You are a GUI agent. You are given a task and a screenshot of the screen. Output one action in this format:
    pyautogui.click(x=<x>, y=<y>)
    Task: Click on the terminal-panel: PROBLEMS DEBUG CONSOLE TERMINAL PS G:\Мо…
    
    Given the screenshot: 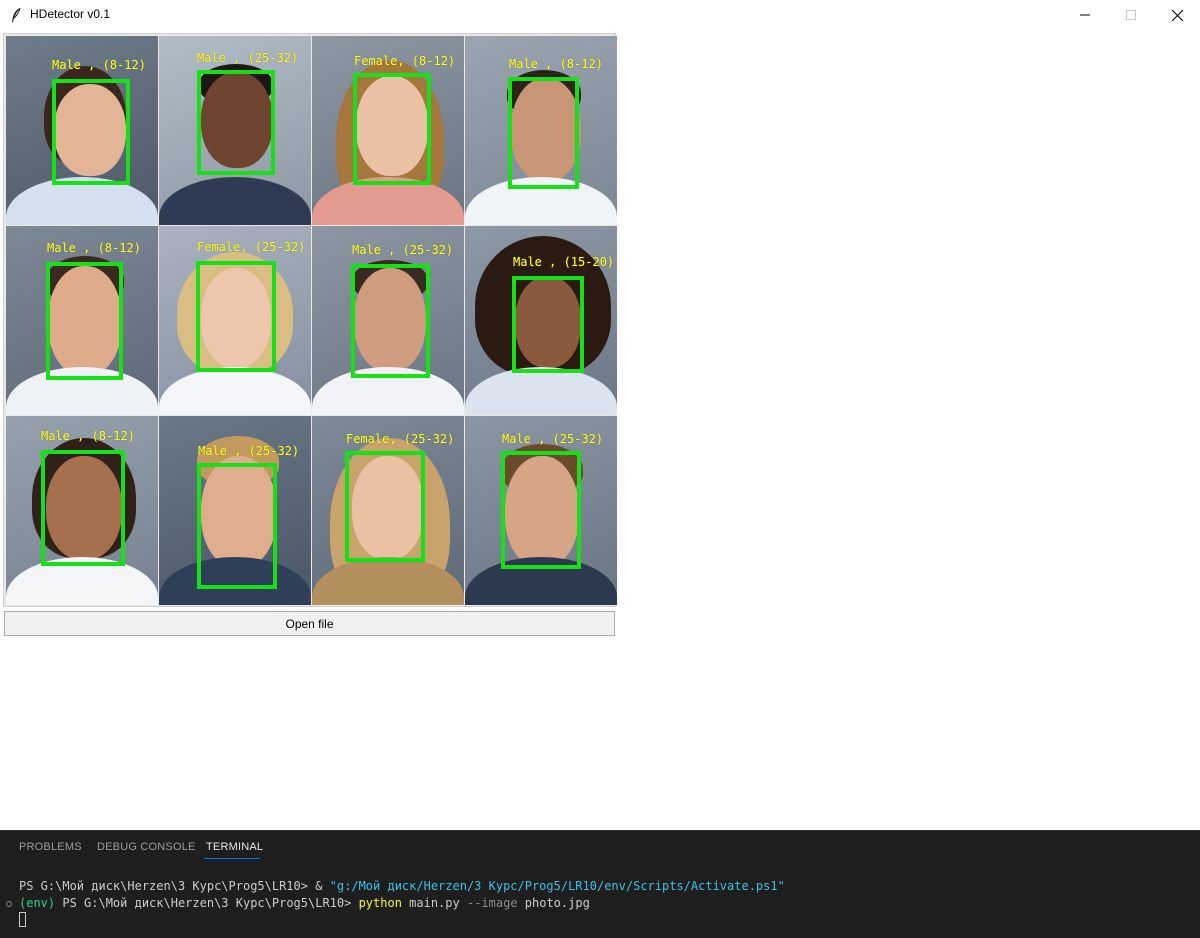 What is the action you would take?
    pyautogui.click(x=600, y=884)
    